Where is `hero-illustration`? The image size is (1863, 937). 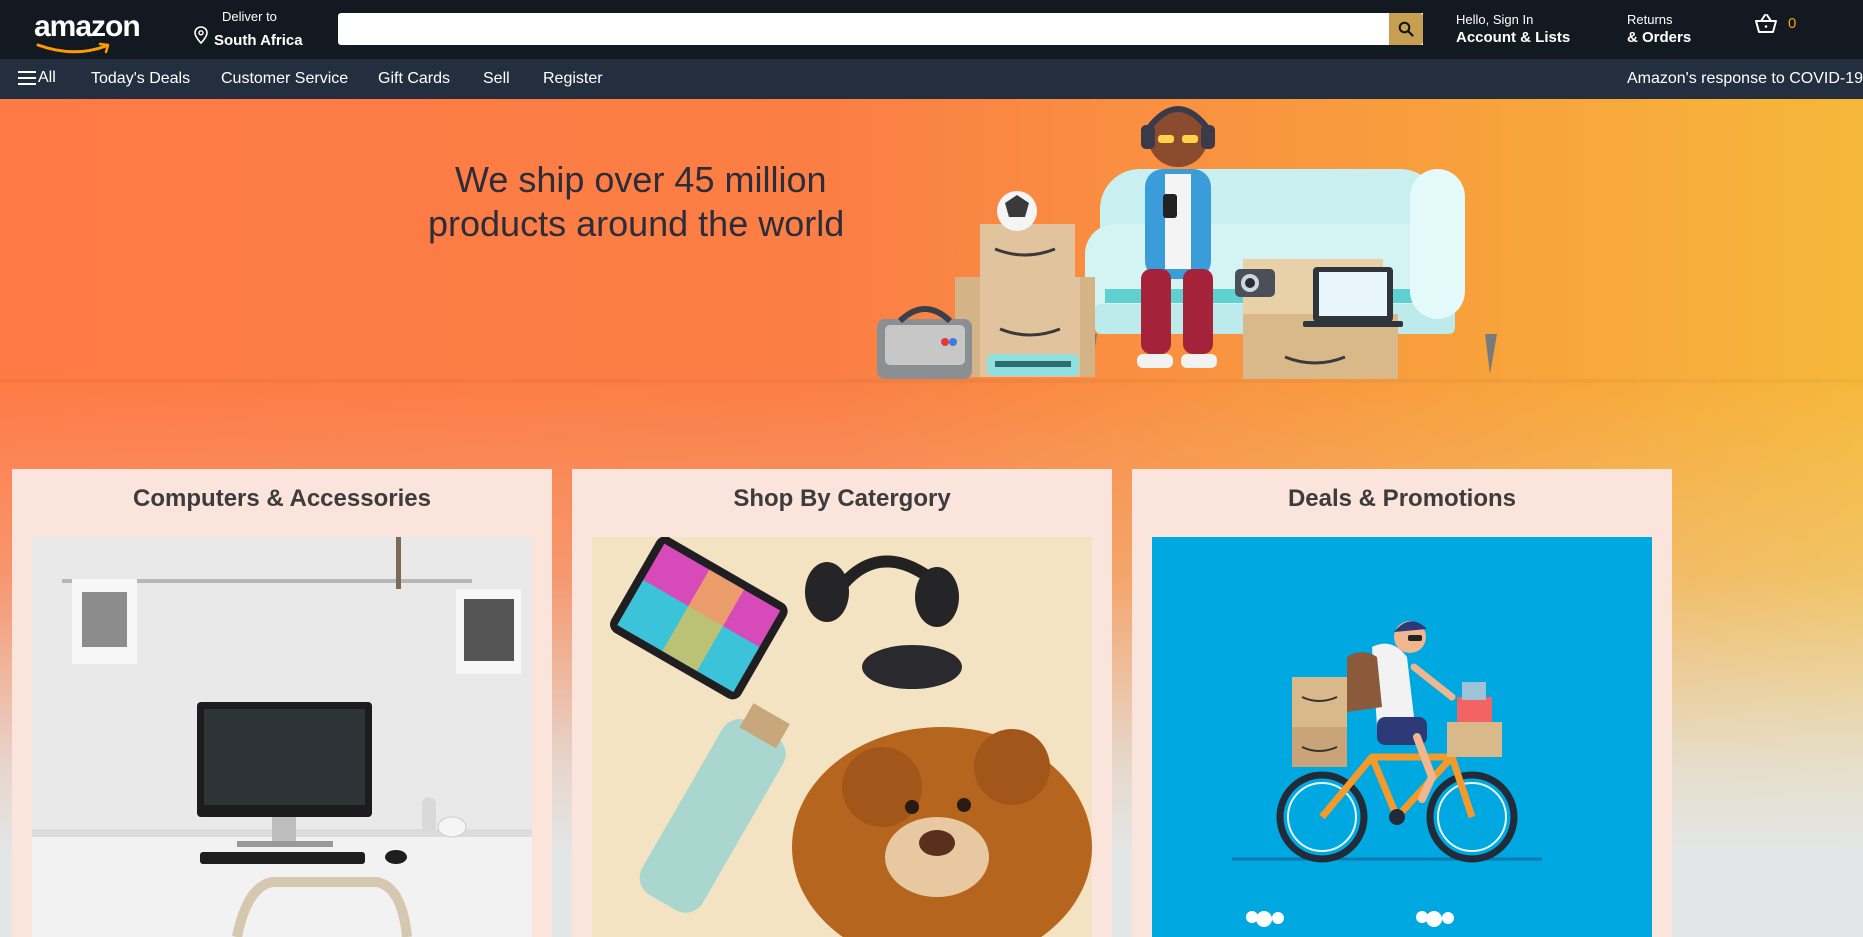 hero-illustration is located at coordinates (1187, 242).